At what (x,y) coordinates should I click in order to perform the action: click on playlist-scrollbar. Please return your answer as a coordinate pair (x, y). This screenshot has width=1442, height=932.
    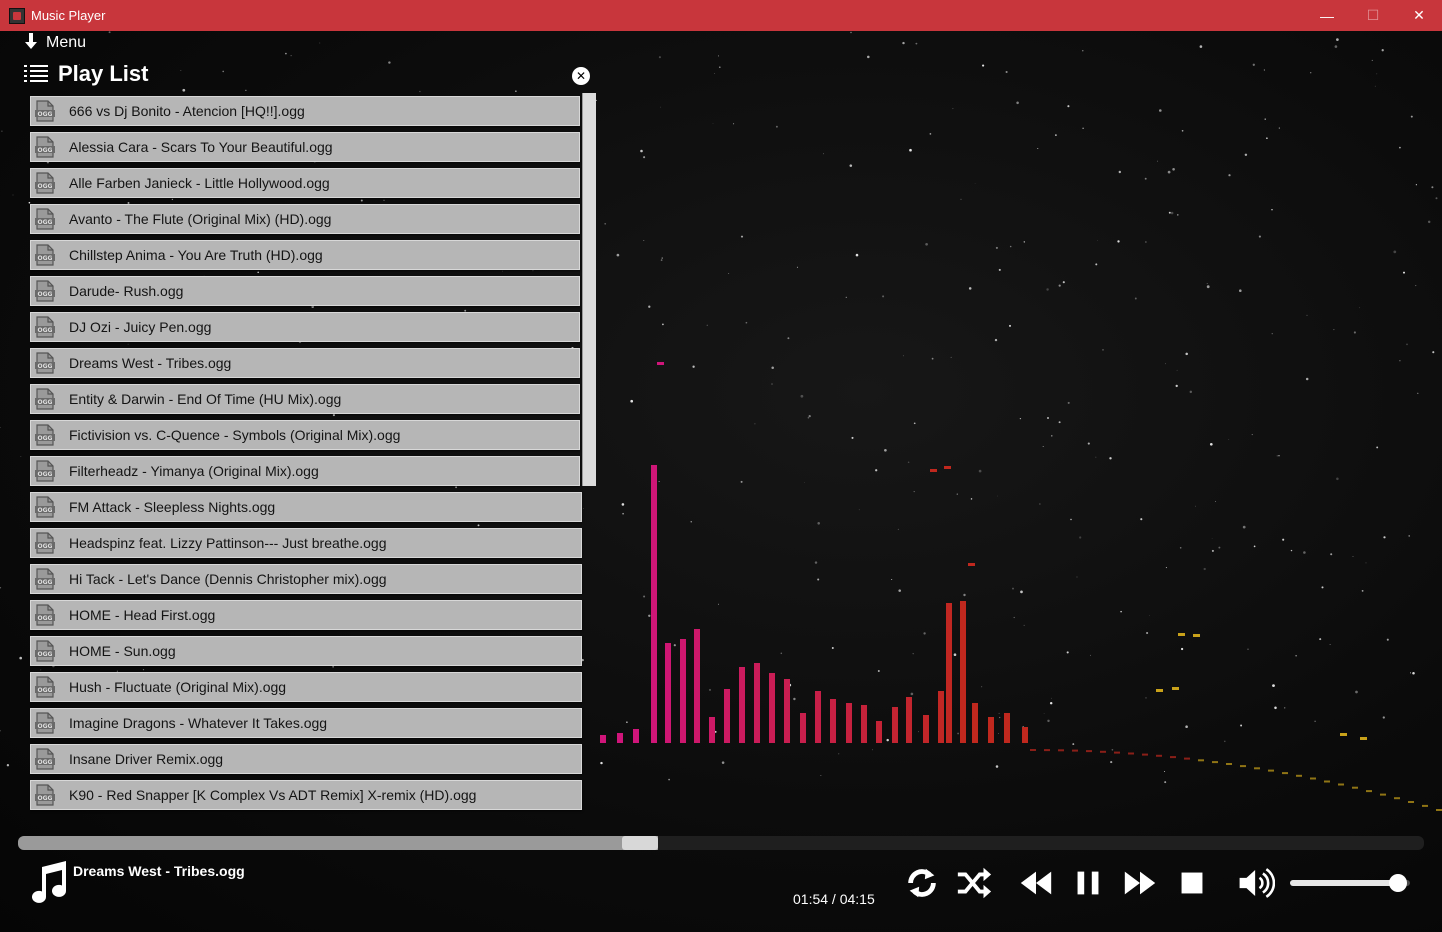
    Looking at the image, I should click on (589, 289).